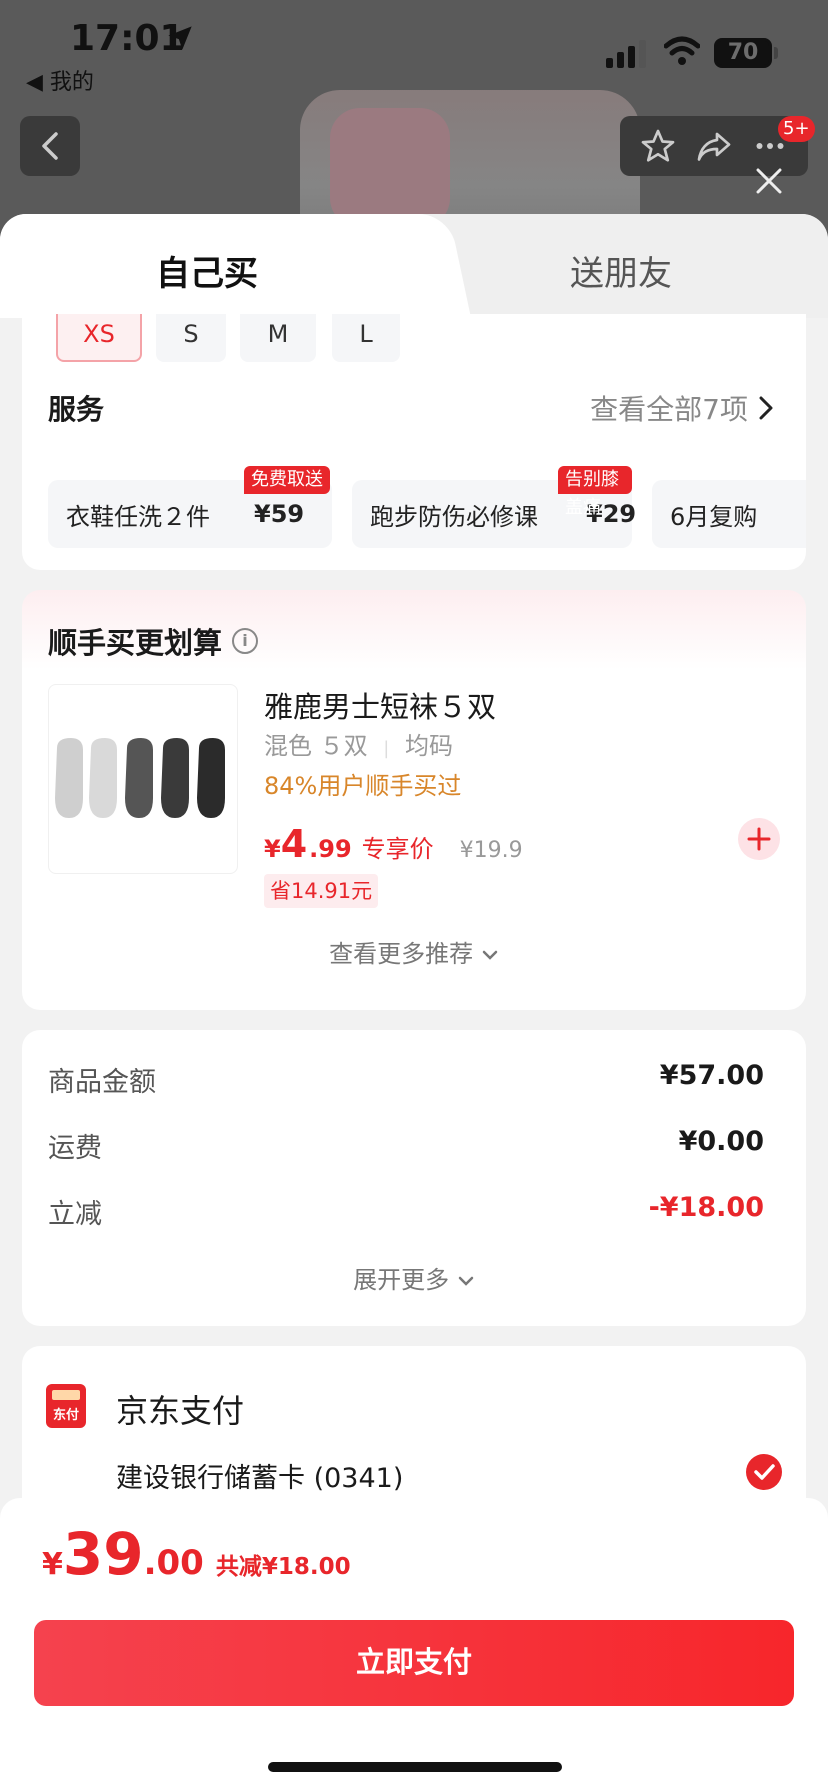 This screenshot has height=1792, width=828. I want to click on plus-icon, so click(759, 839).